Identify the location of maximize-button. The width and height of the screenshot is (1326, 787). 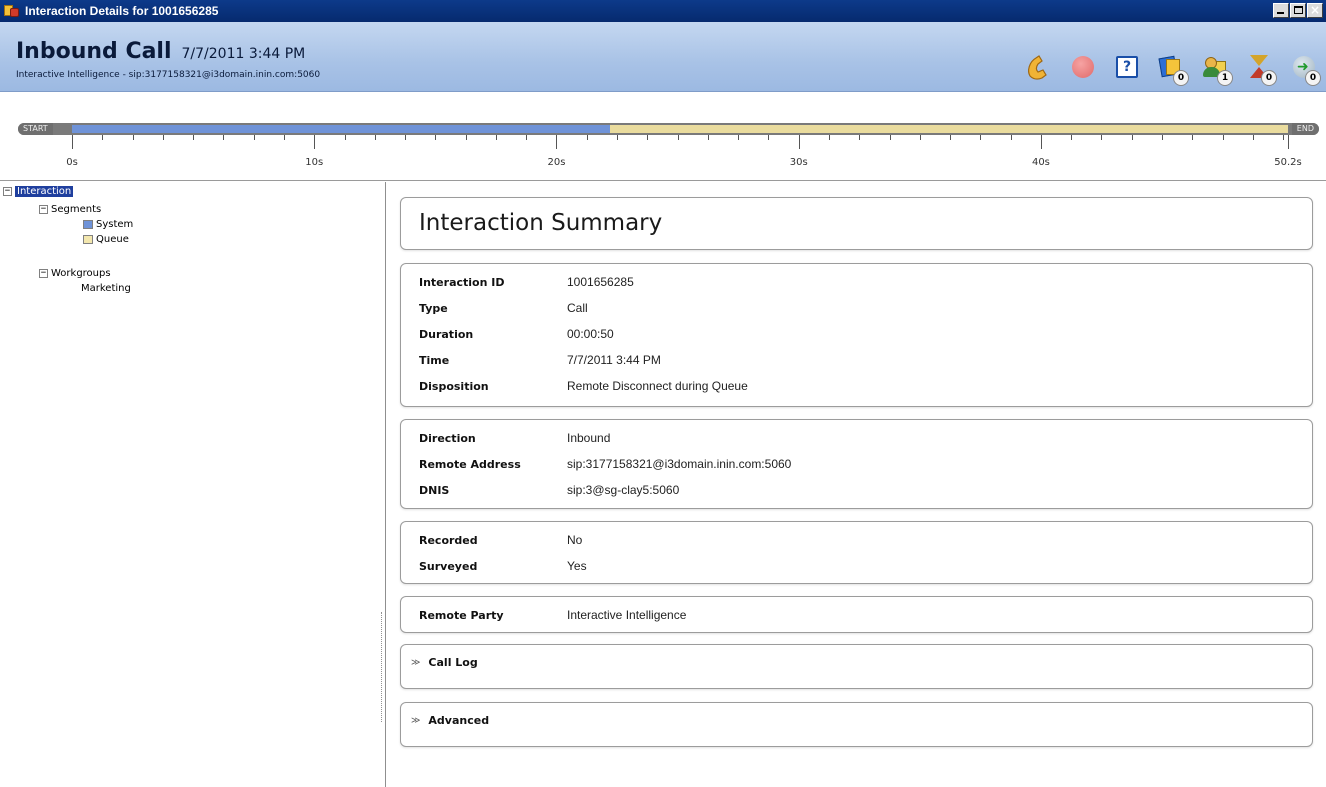
(1298, 10).